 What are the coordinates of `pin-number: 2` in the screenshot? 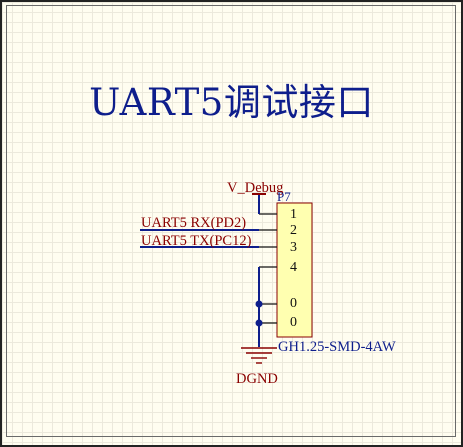 It's located at (293, 230).